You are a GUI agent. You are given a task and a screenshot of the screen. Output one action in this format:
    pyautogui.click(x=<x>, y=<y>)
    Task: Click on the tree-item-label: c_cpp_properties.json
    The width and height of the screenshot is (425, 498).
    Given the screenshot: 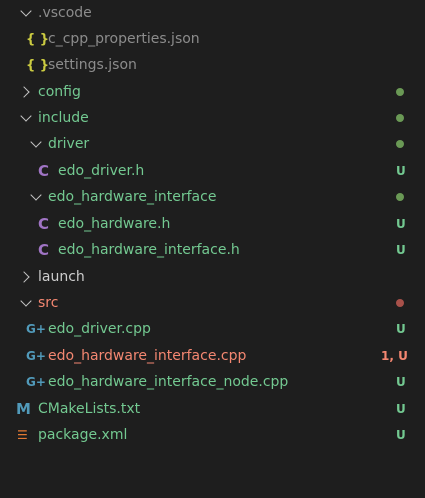 What is the action you would take?
    pyautogui.click(x=124, y=39)
    